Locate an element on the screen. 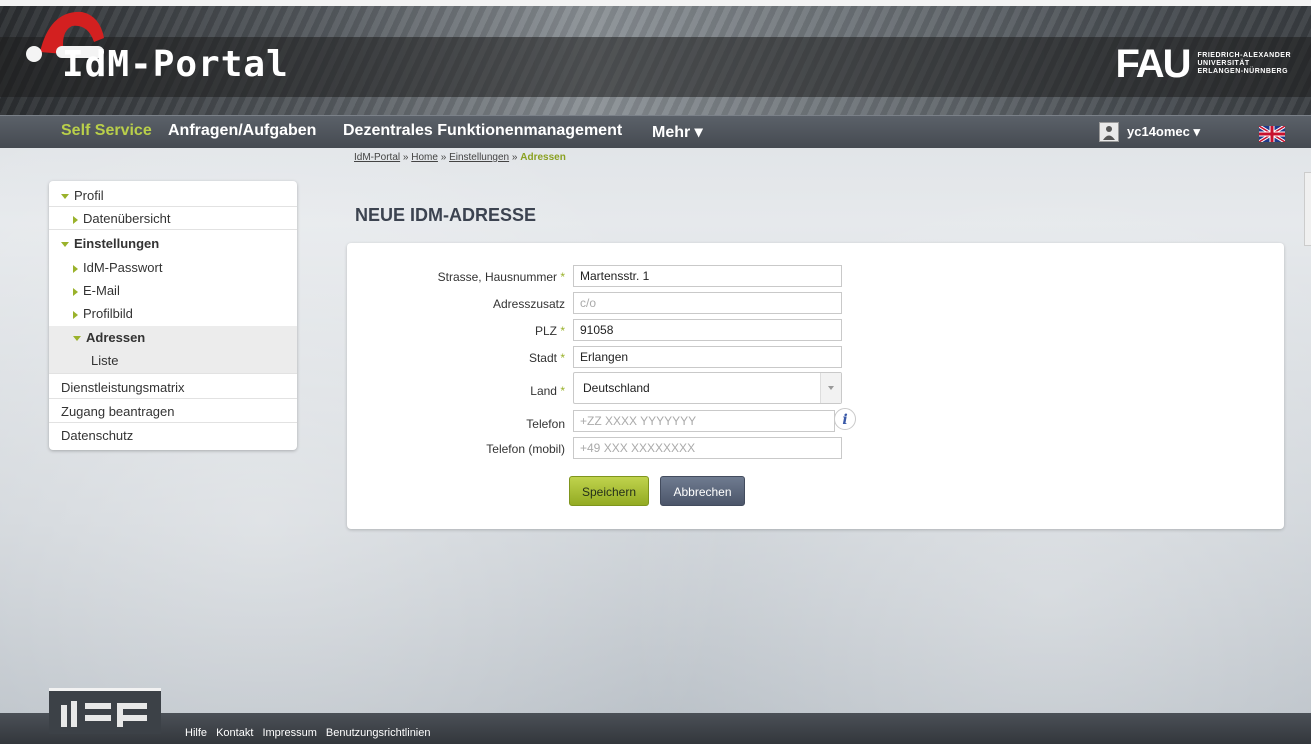  country-select-value: Deutschland is located at coordinates (616, 388).